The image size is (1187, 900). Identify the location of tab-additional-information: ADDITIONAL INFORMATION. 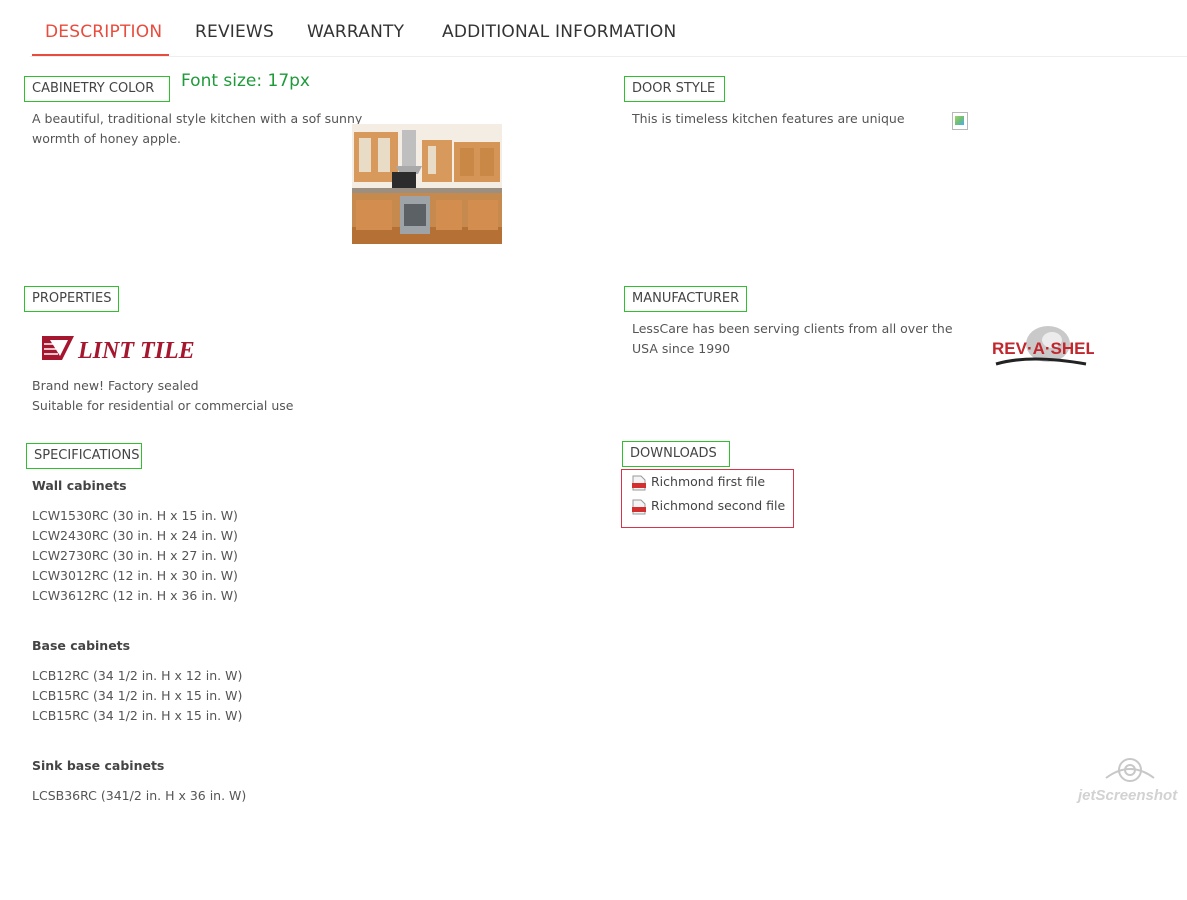
(559, 32).